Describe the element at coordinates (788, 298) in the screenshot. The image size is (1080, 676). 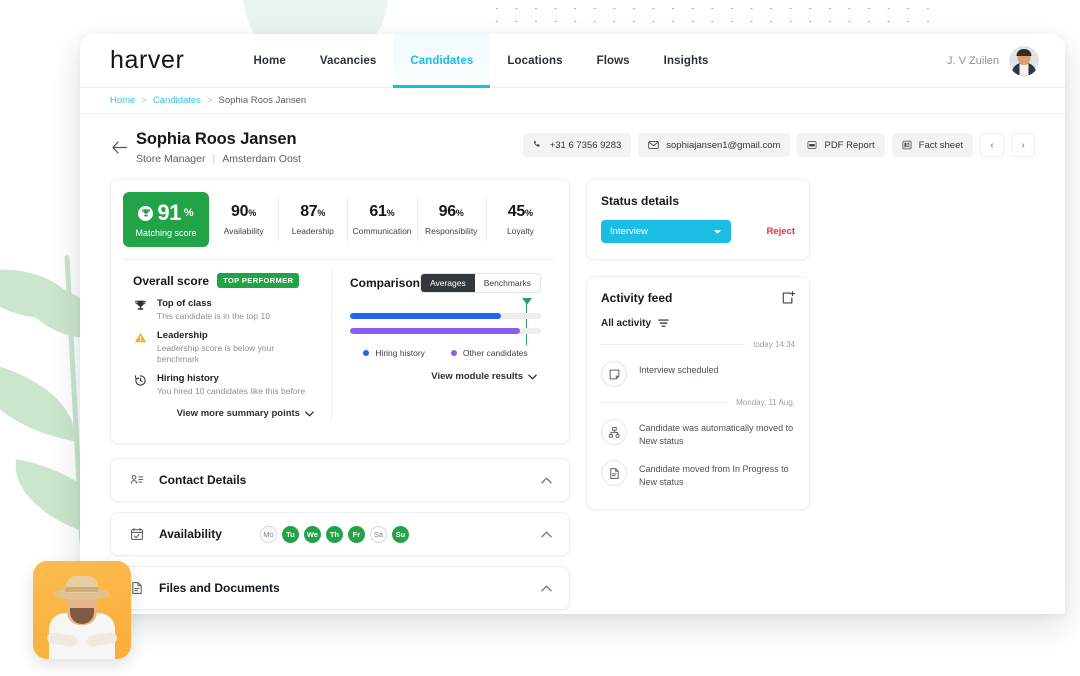
I see `add-note-icon` at that location.